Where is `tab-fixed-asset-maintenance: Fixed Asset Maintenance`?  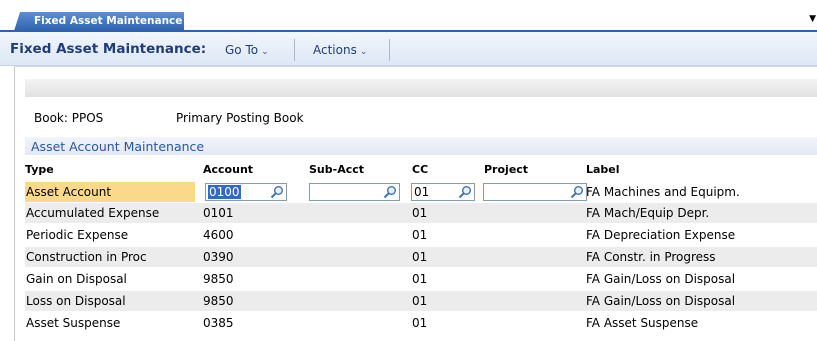 tab-fixed-asset-maintenance: Fixed Asset Maintenance is located at coordinates (99, 21).